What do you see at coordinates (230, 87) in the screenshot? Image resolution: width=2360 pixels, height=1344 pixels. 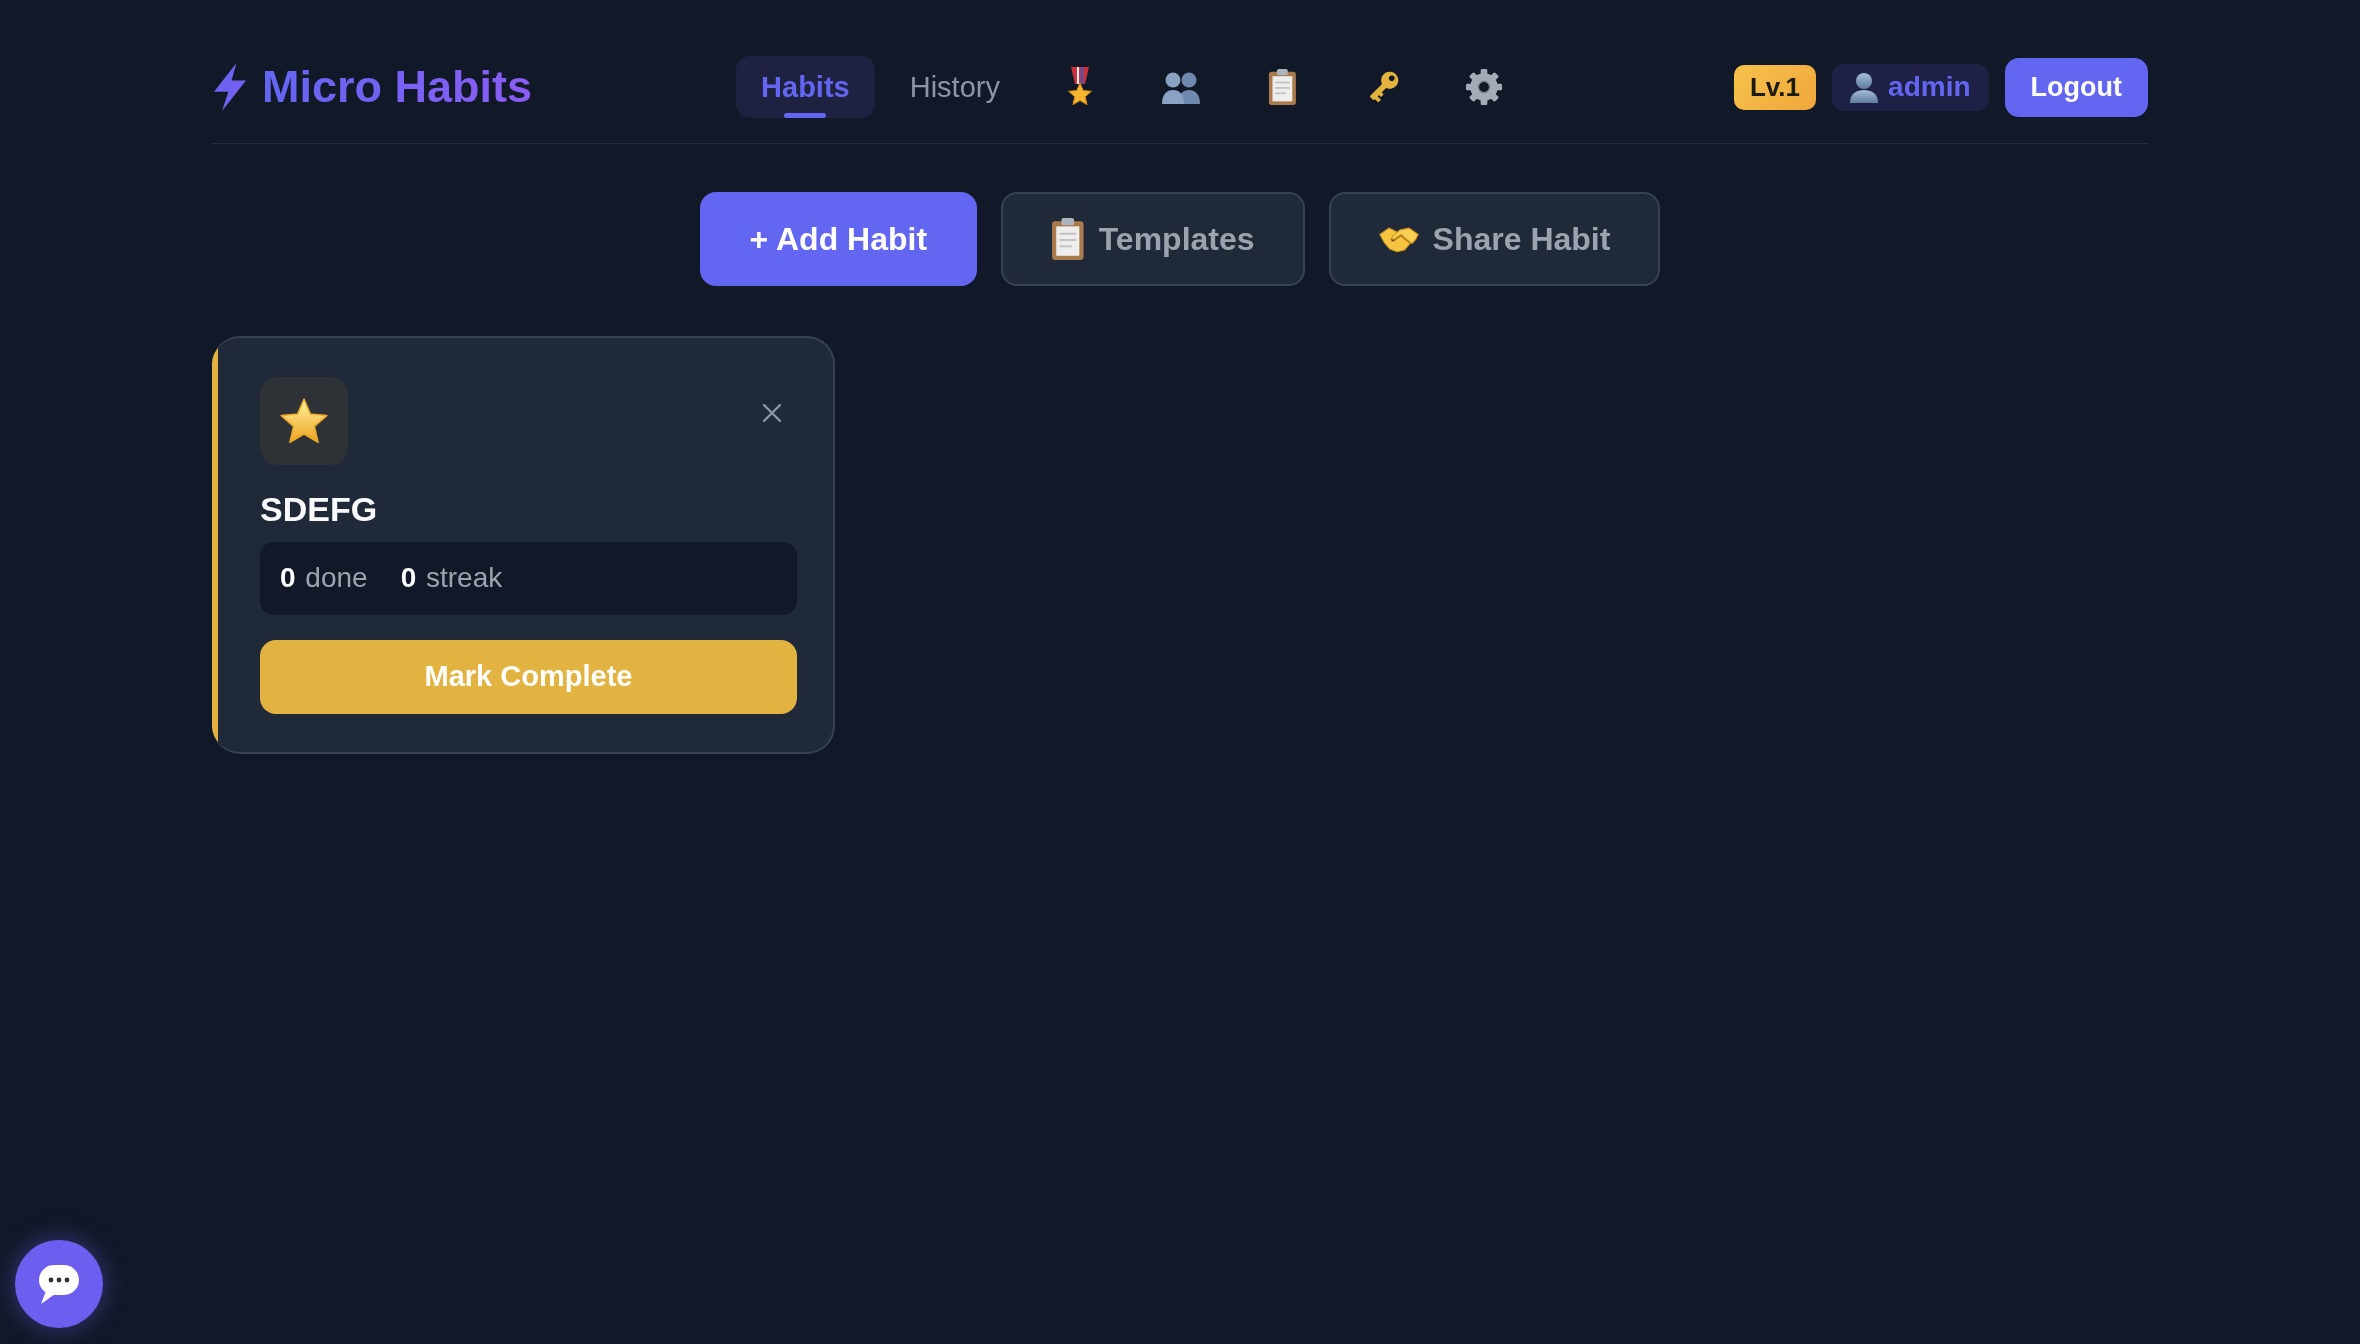 I see `lightning-icon` at bounding box center [230, 87].